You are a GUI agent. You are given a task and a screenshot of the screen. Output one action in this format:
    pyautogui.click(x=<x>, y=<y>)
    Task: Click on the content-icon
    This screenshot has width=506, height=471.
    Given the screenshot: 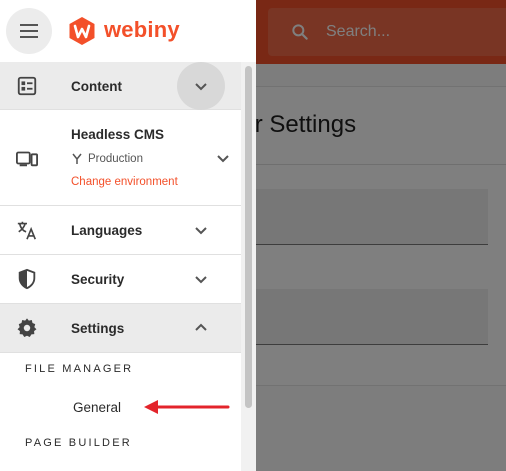 What is the action you would take?
    pyautogui.click(x=27, y=86)
    